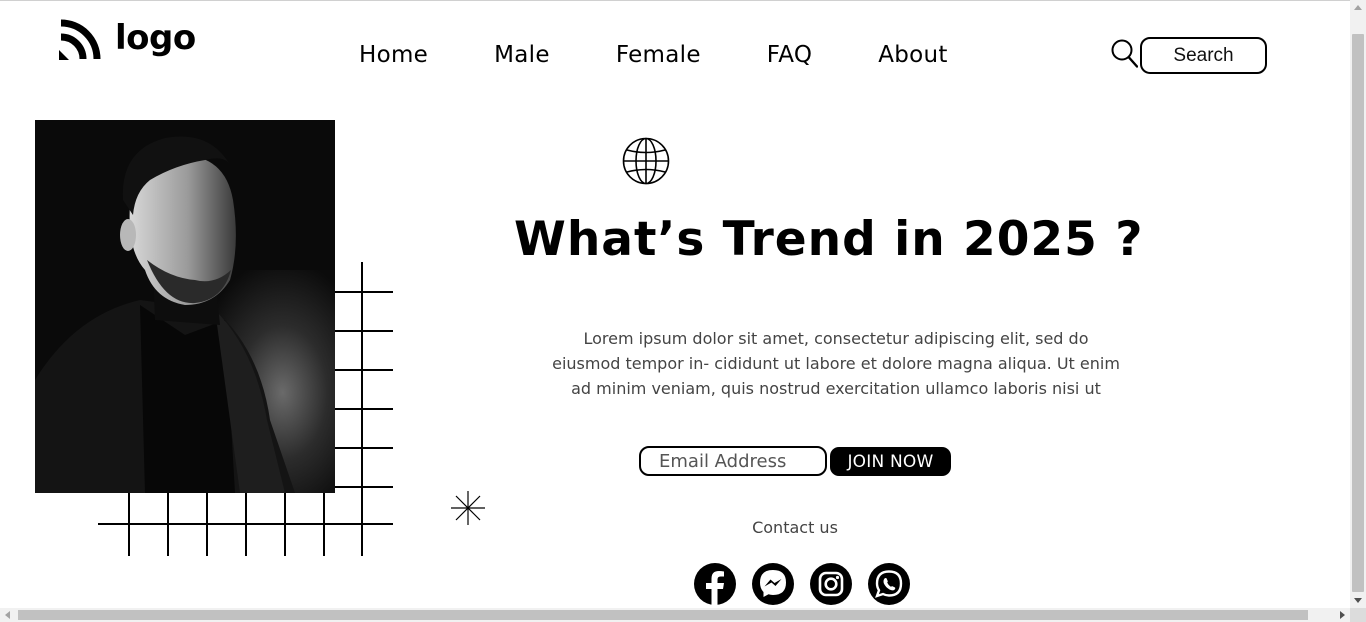 This screenshot has width=1366, height=622. I want to click on nav-link-about: About, so click(913, 55).